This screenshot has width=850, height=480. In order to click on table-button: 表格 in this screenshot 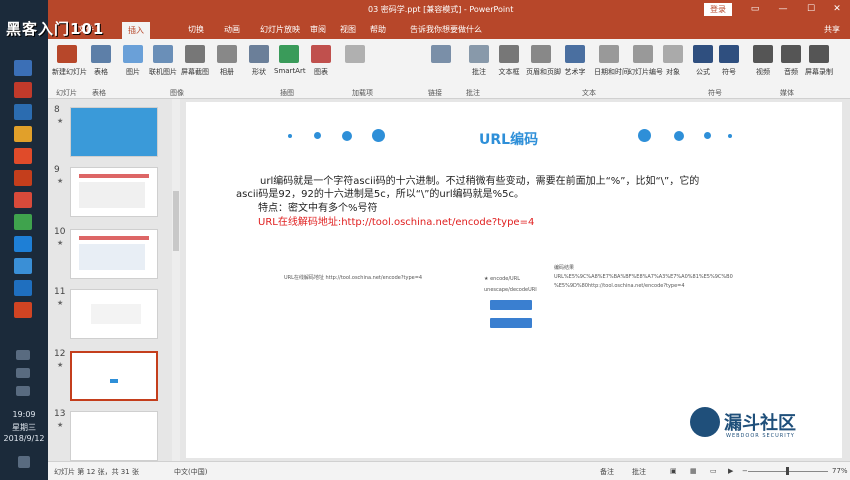, I will do `click(101, 61)`.